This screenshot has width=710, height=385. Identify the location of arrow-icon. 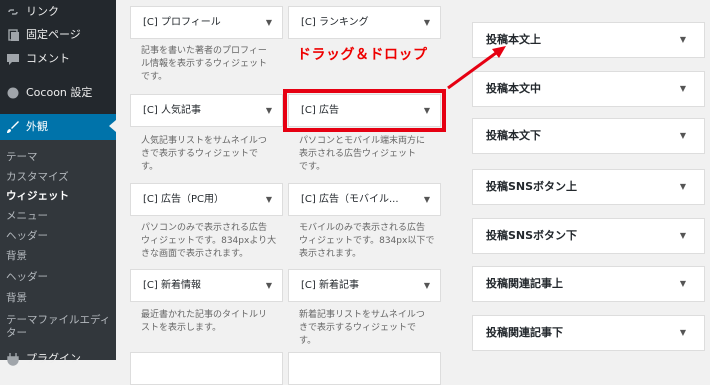
(476, 68).